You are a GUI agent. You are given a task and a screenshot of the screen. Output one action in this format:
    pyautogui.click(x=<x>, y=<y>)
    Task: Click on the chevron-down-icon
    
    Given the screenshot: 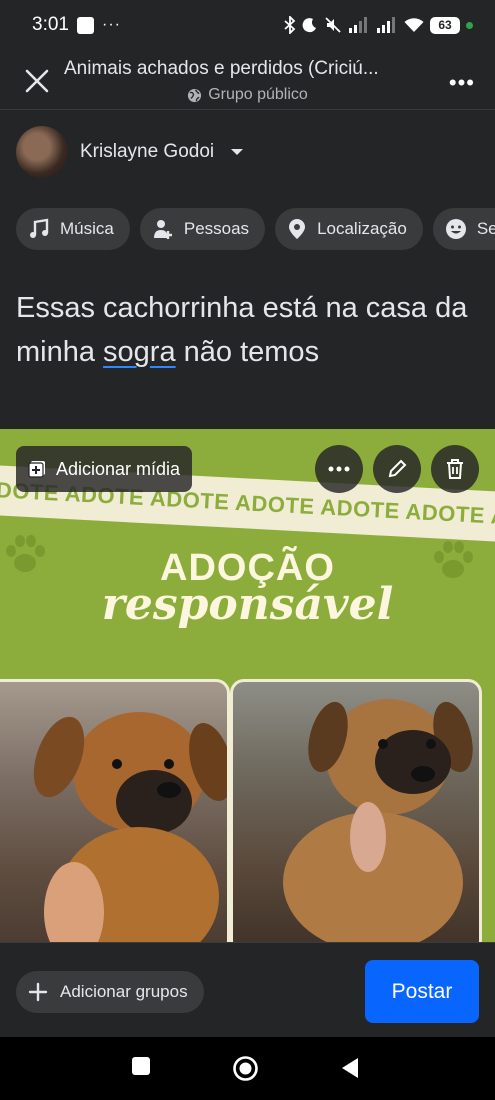 What is the action you would take?
    pyautogui.click(x=237, y=152)
    